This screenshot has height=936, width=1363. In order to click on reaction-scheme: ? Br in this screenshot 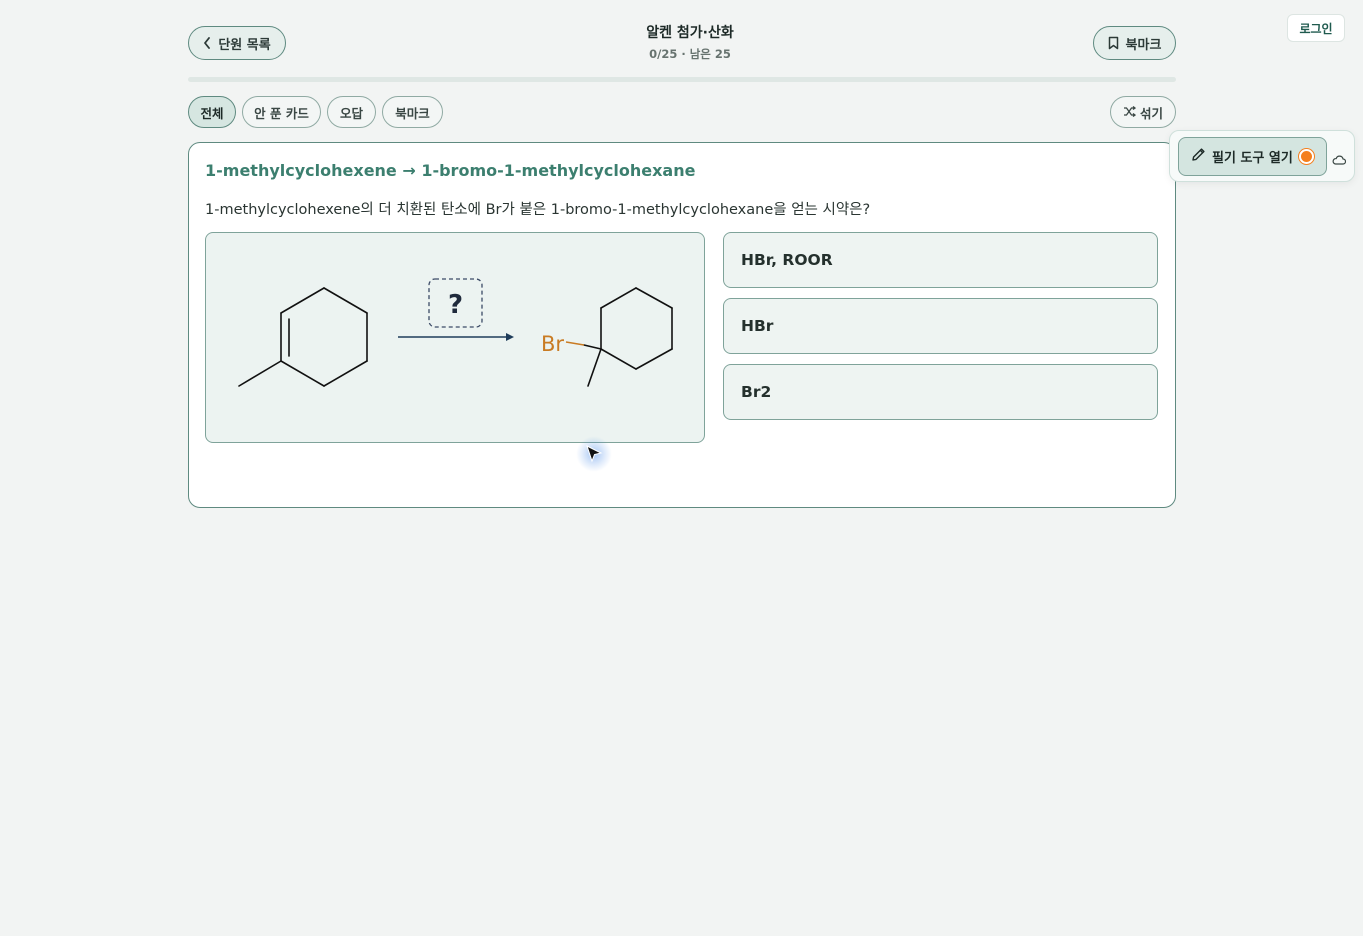, I will do `click(455, 337)`.